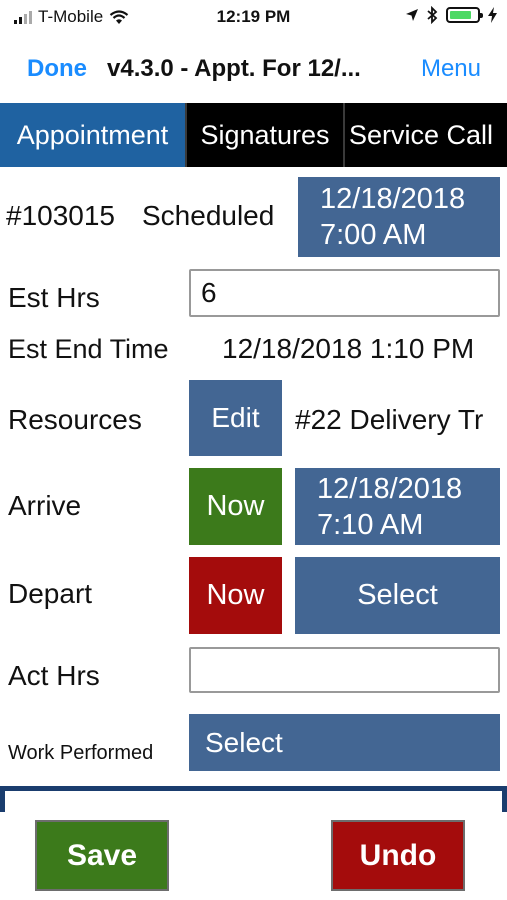  What do you see at coordinates (253, 18) in the screenshot?
I see `status-bar: T-Mobile 12:19 PM` at bounding box center [253, 18].